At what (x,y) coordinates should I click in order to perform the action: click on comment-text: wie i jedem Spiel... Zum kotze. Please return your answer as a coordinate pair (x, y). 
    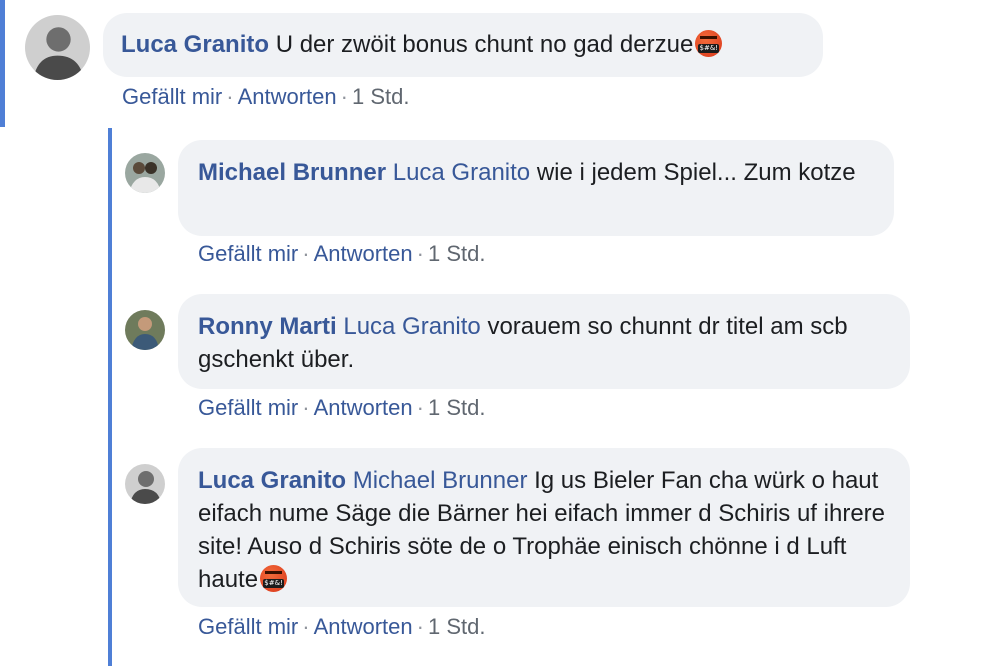
    Looking at the image, I should click on (696, 172).